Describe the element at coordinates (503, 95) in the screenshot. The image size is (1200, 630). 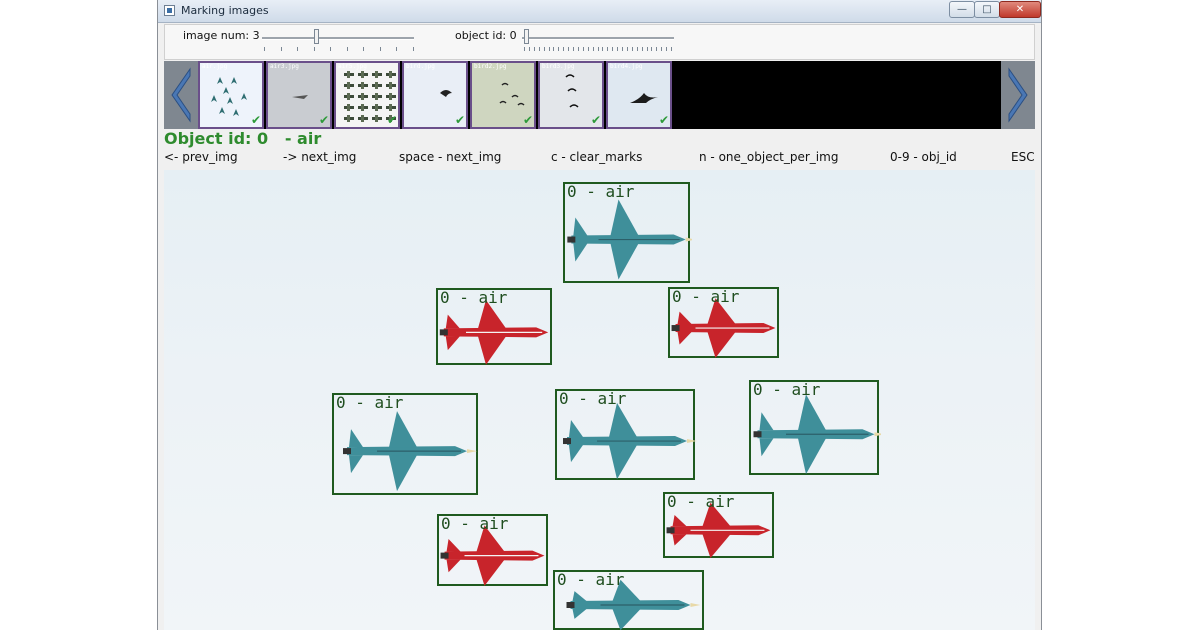
I see `thumbnail-bird2: bird2.jpg ✔` at that location.